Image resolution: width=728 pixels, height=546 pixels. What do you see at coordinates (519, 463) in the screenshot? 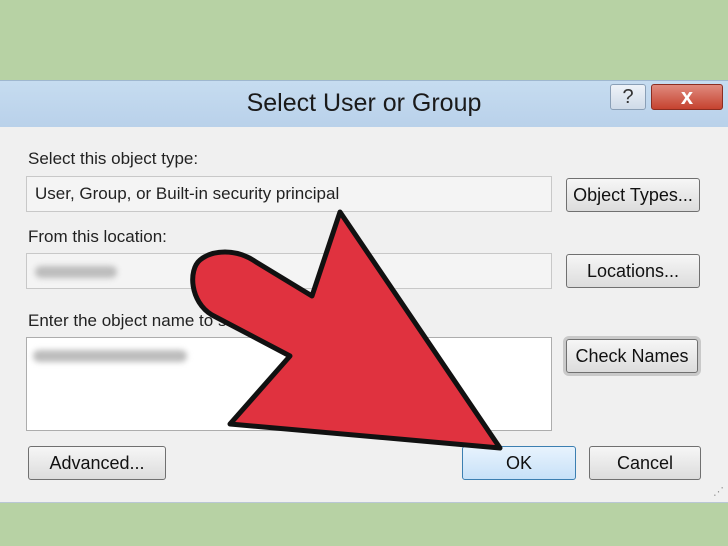
I see `ok-button: OK` at bounding box center [519, 463].